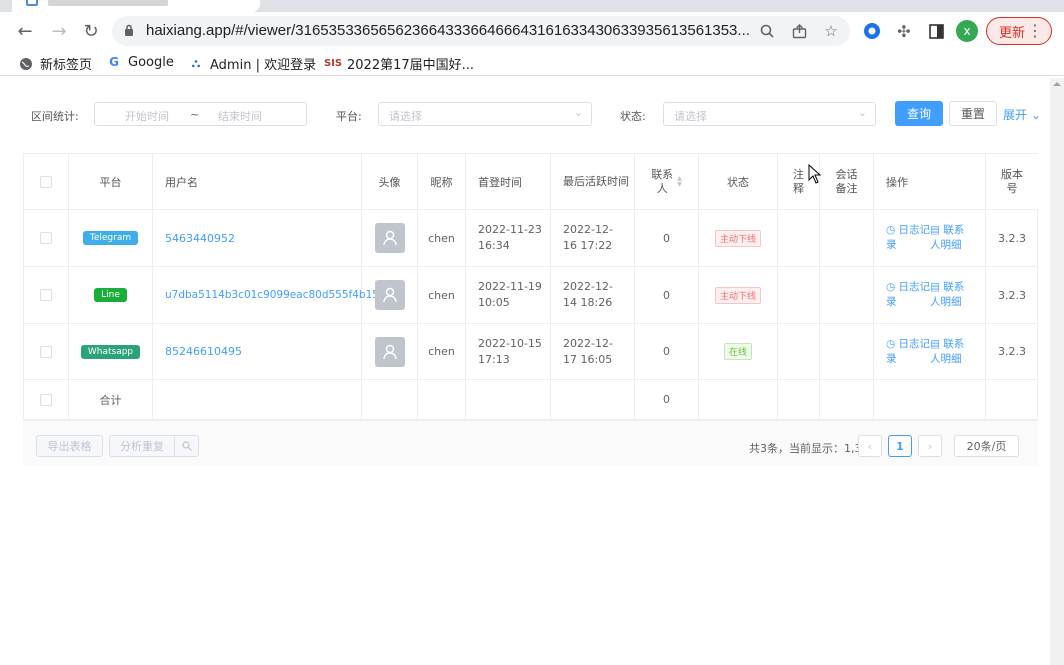  Describe the element at coordinates (967, 31) in the screenshot. I see `profile-avatar: x` at that location.